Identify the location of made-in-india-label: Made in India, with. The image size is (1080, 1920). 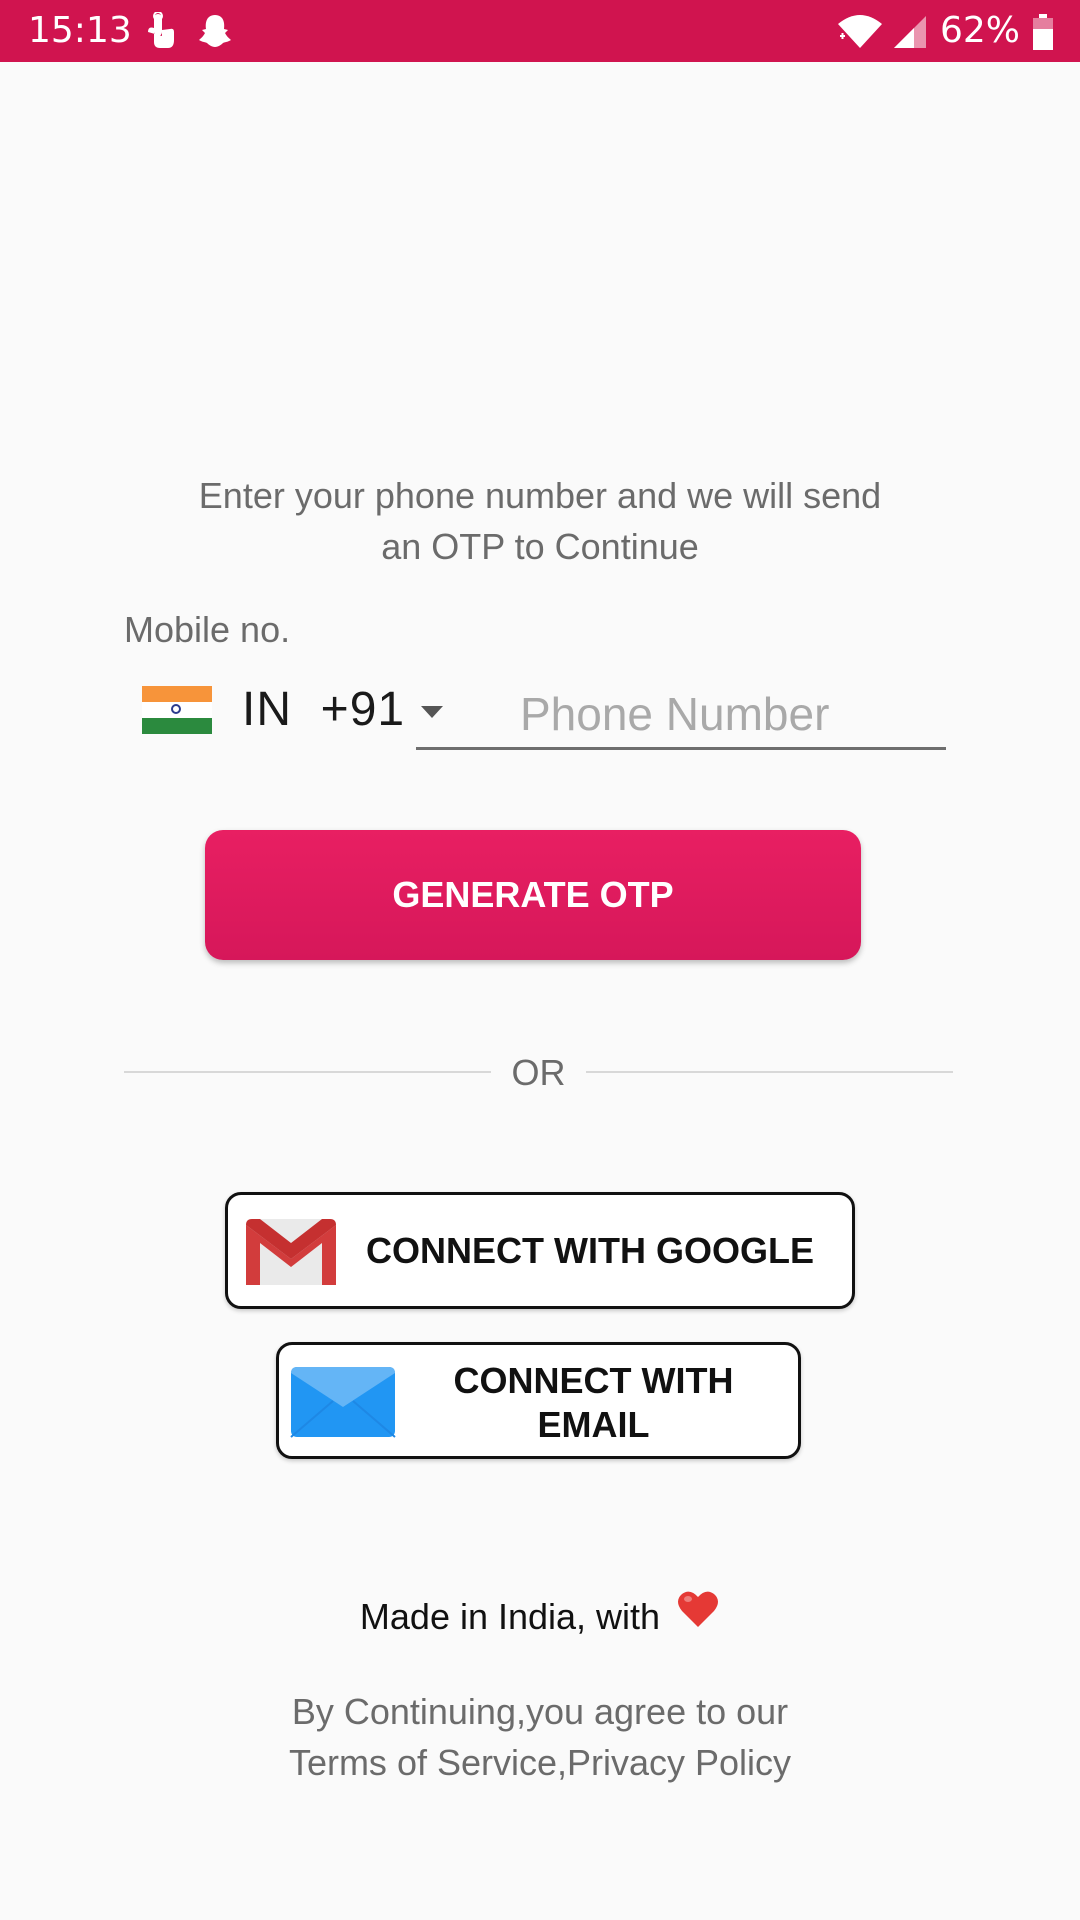
(510, 1616).